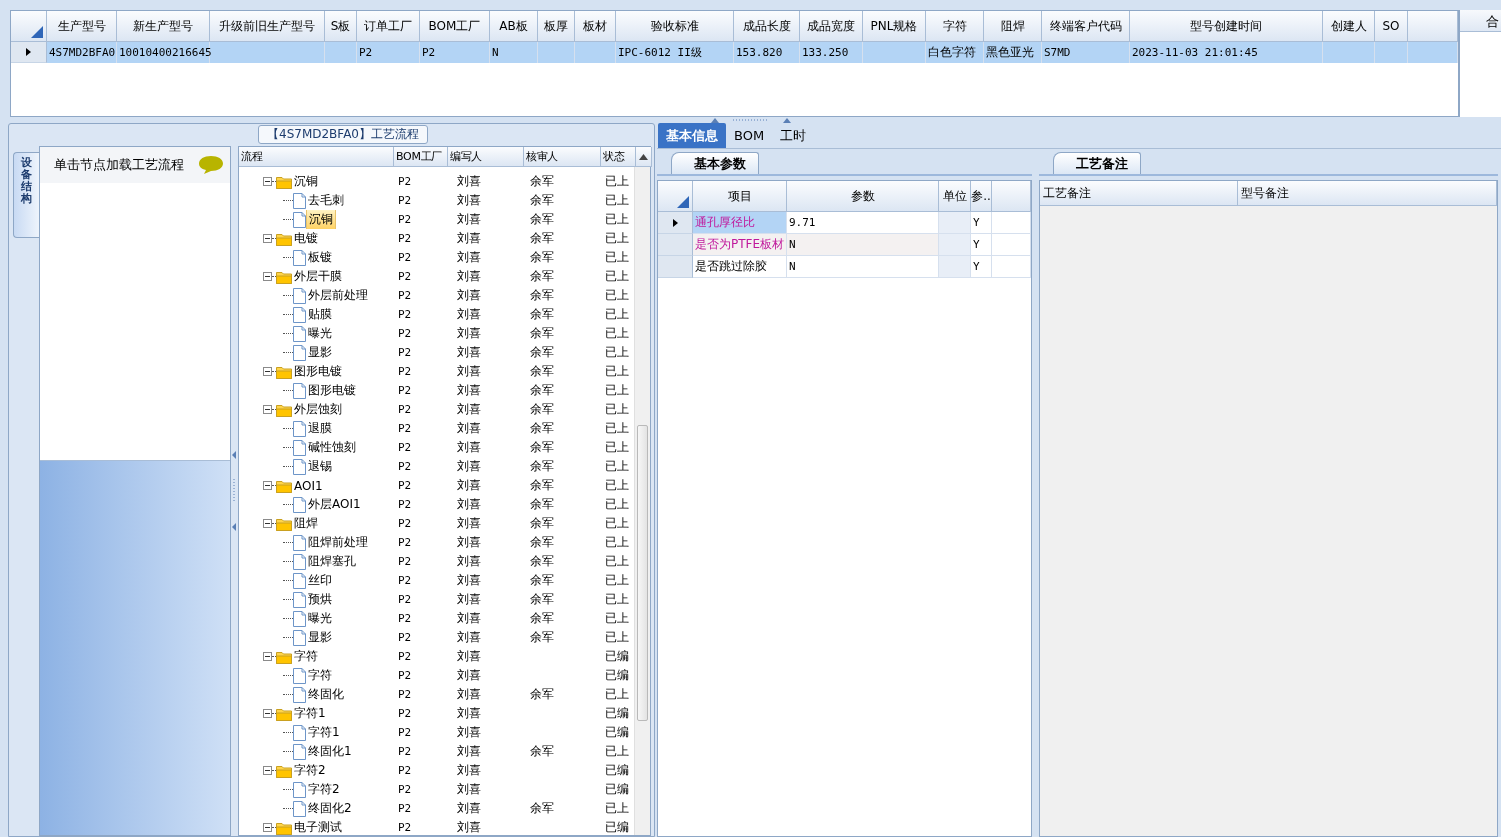 The width and height of the screenshot is (1501, 837). What do you see at coordinates (326, 200) in the screenshot?
I see `tree-node: 去毛刺` at bounding box center [326, 200].